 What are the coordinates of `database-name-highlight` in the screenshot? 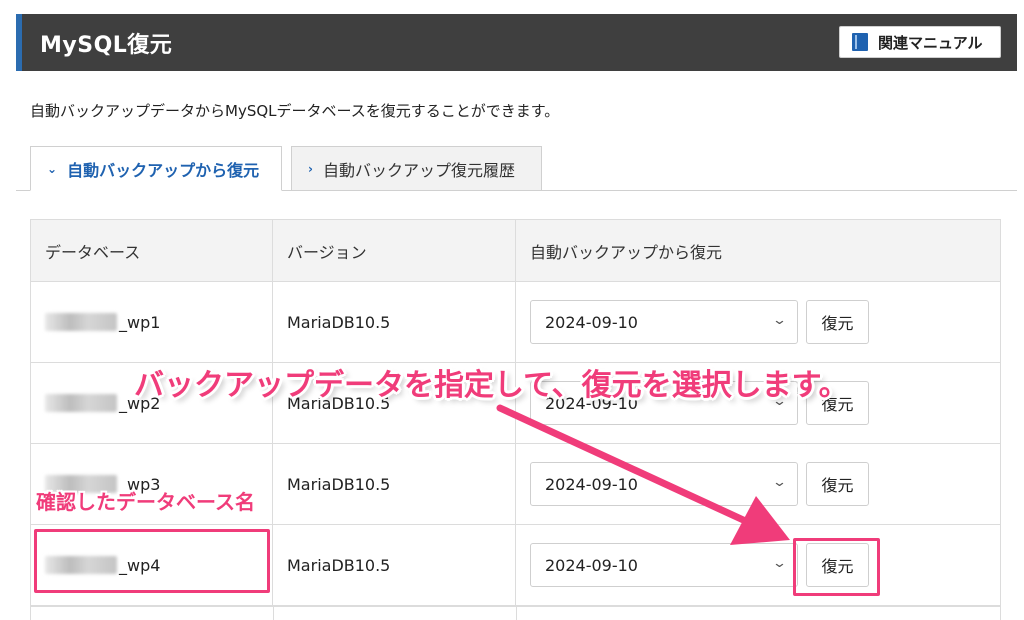 It's located at (152, 561).